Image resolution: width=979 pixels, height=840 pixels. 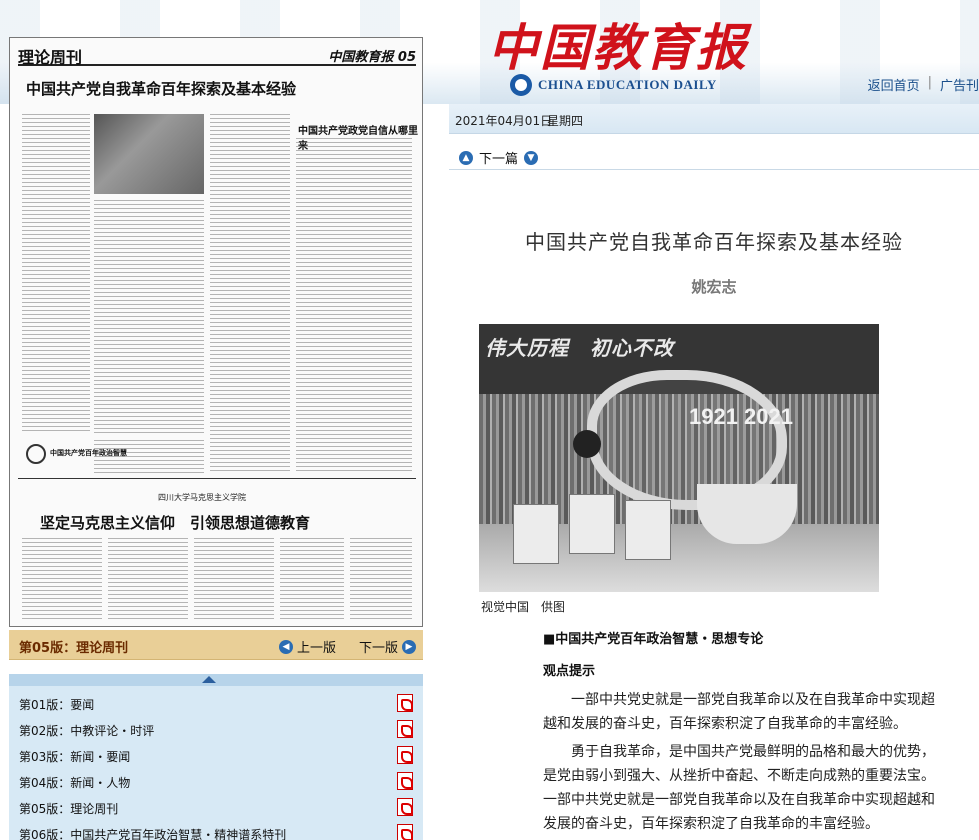 What do you see at coordinates (565, 121) in the screenshot?
I see `issue-weekday: 星期四` at bounding box center [565, 121].